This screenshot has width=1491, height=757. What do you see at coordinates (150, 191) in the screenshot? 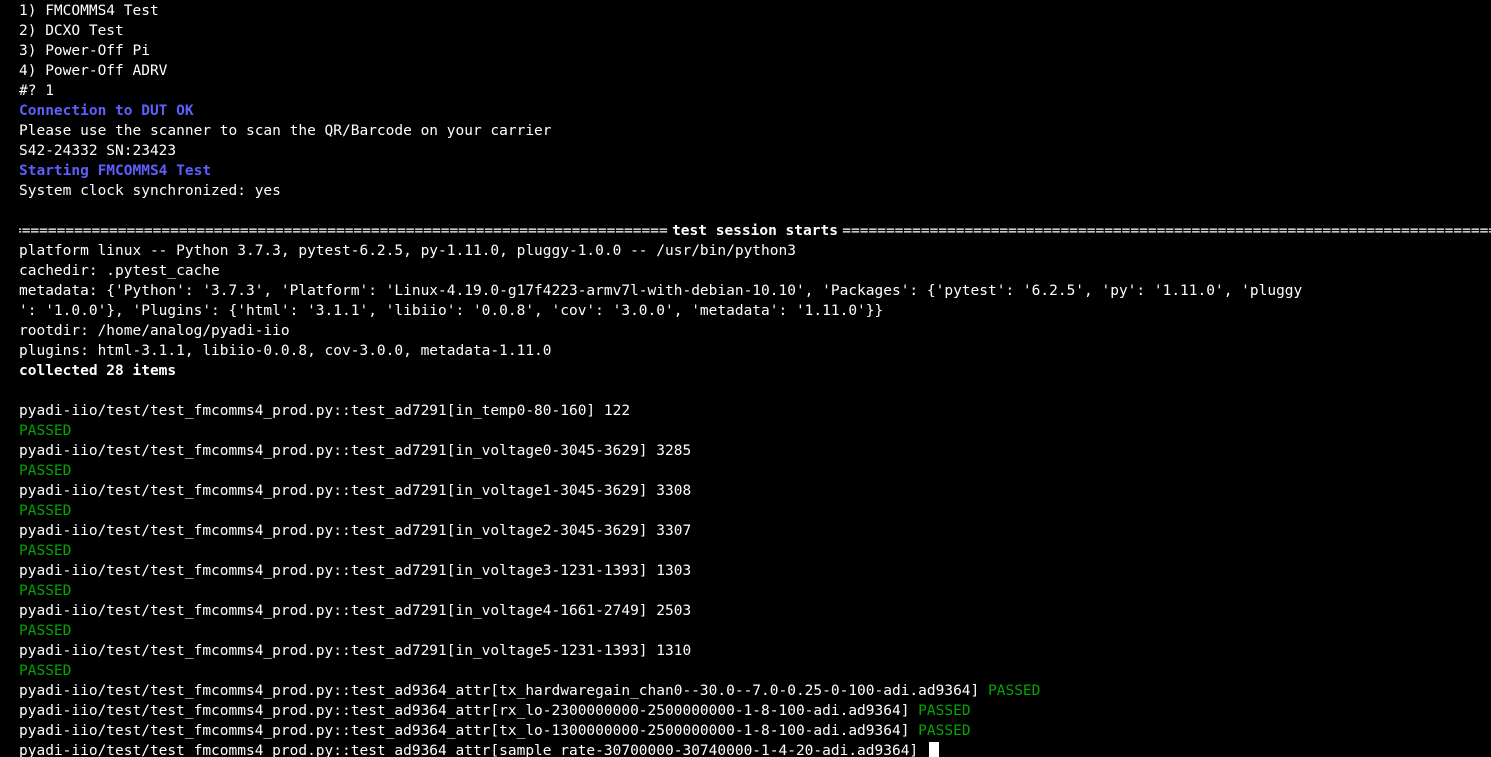
I see `clock-status: System clock synchronized: yes` at bounding box center [150, 191].